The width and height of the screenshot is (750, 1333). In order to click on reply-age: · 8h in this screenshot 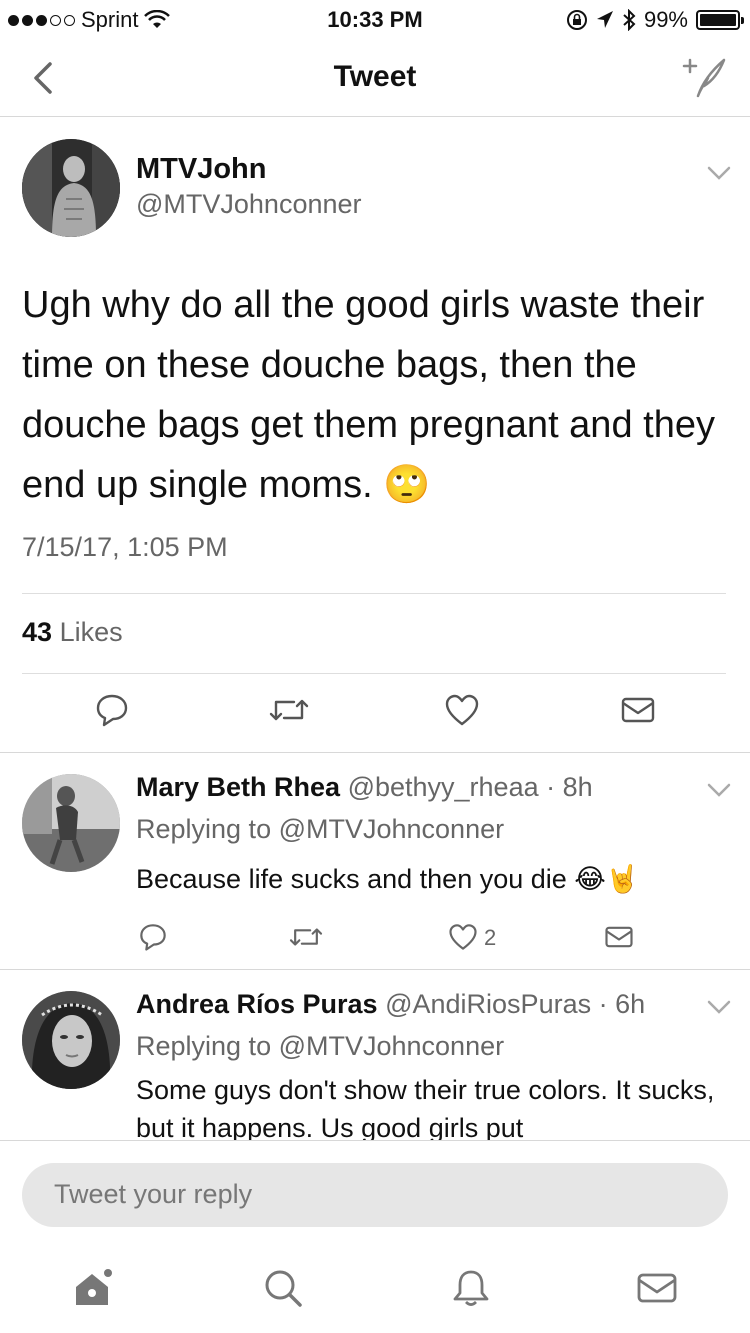, I will do `click(569, 787)`.